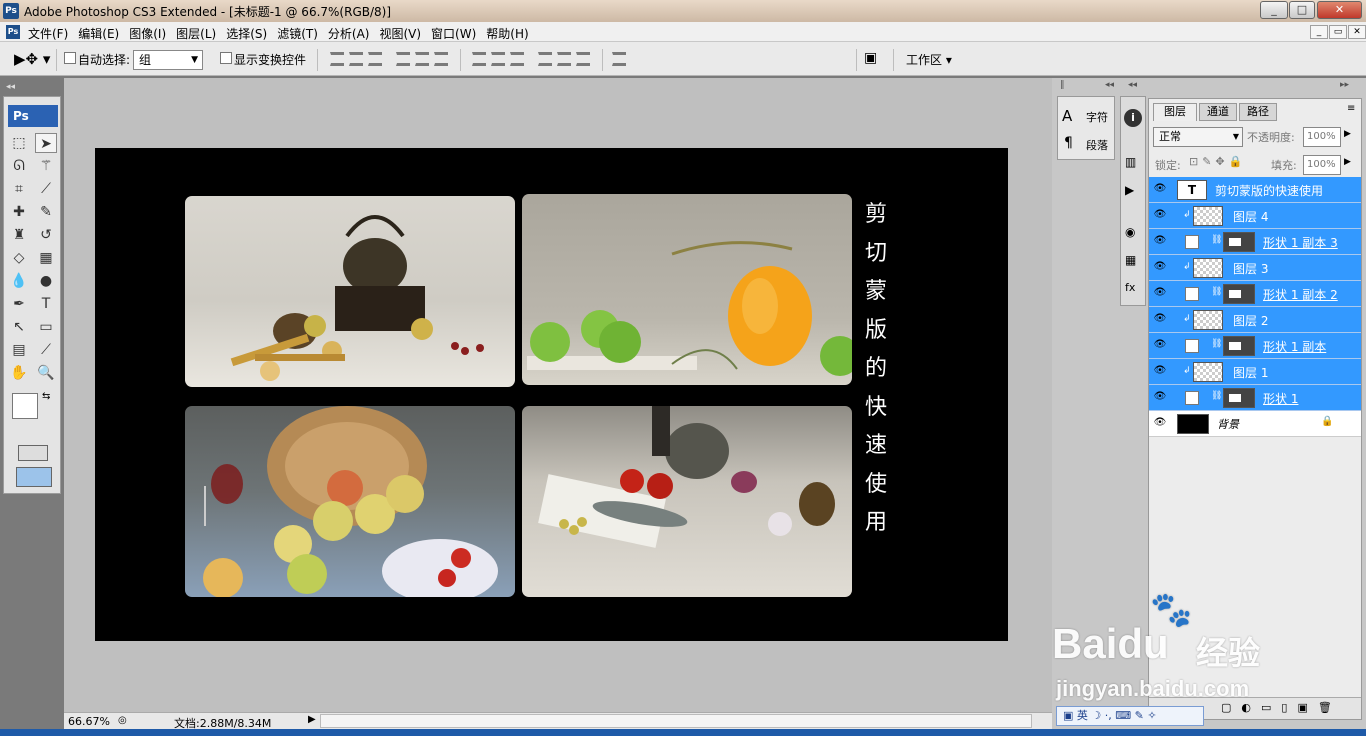 The image size is (1366, 736). What do you see at coordinates (1255, 294) in the screenshot?
I see `layer-row: 👁 ⛓ 形状 1 副本 2` at bounding box center [1255, 294].